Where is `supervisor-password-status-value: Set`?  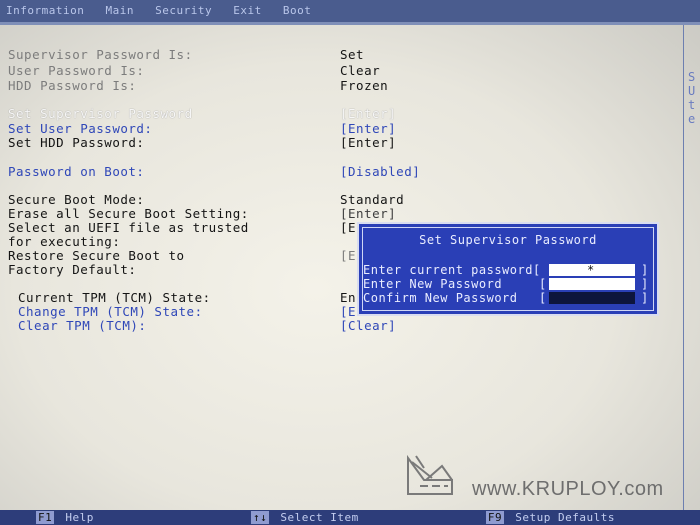
supervisor-password-status-value: Set is located at coordinates (352, 54).